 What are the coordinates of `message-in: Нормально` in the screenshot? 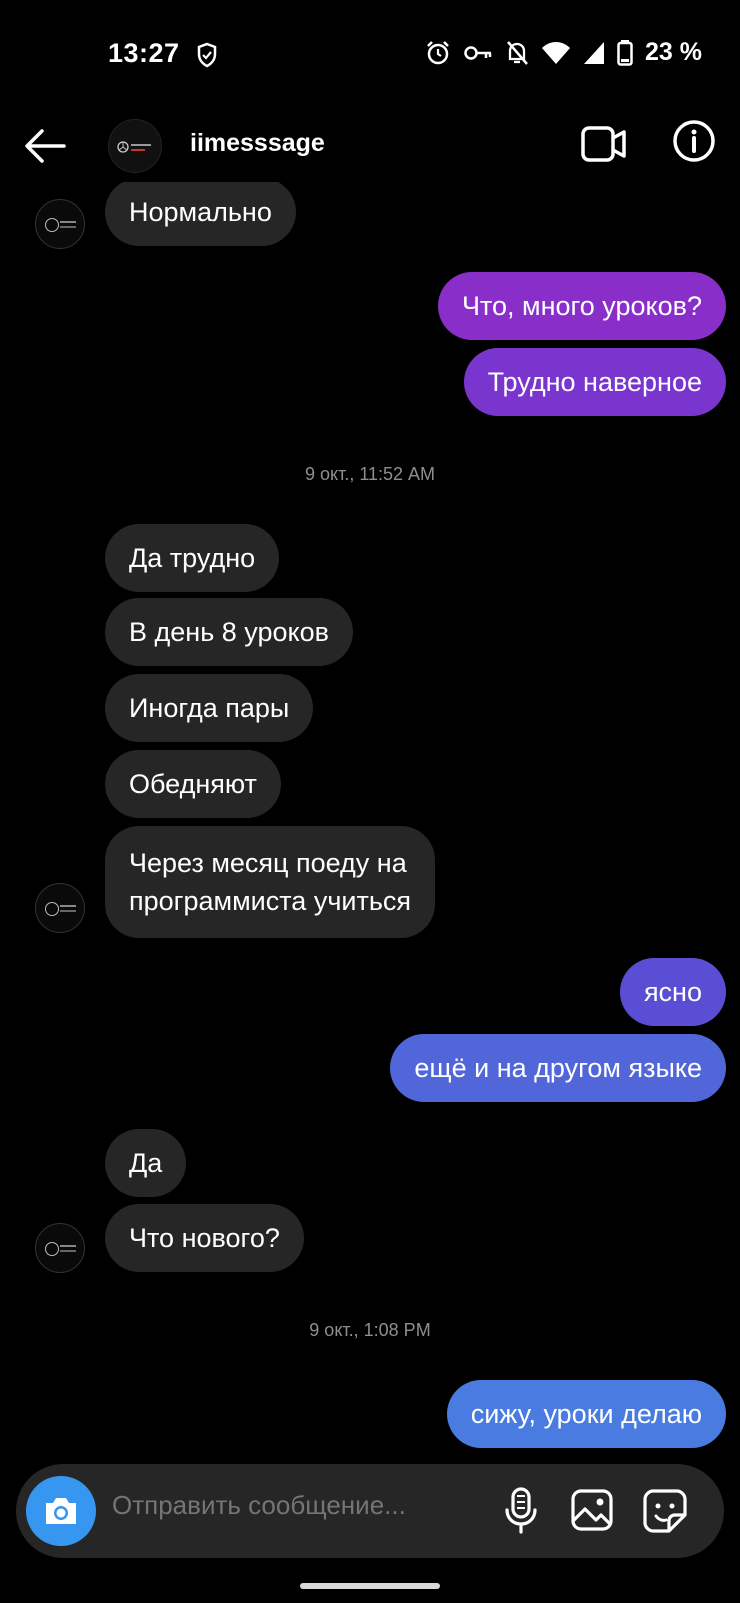 It's located at (200, 214).